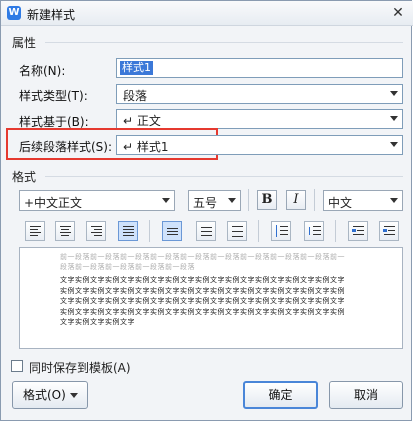 The width and height of the screenshot is (414, 423). I want to click on decrease-para-spacing-icon, so click(314, 231).